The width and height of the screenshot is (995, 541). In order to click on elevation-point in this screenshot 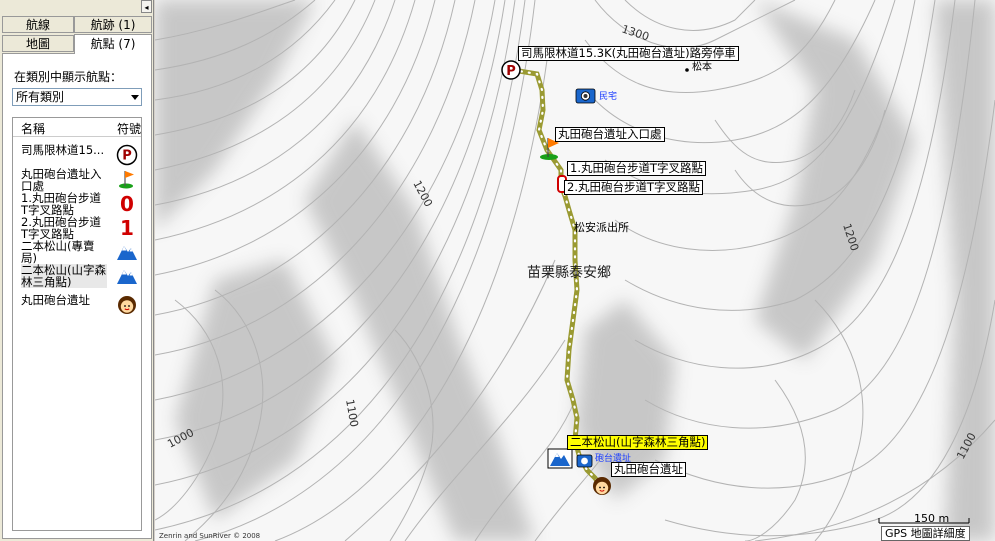, I will do `click(687, 70)`.